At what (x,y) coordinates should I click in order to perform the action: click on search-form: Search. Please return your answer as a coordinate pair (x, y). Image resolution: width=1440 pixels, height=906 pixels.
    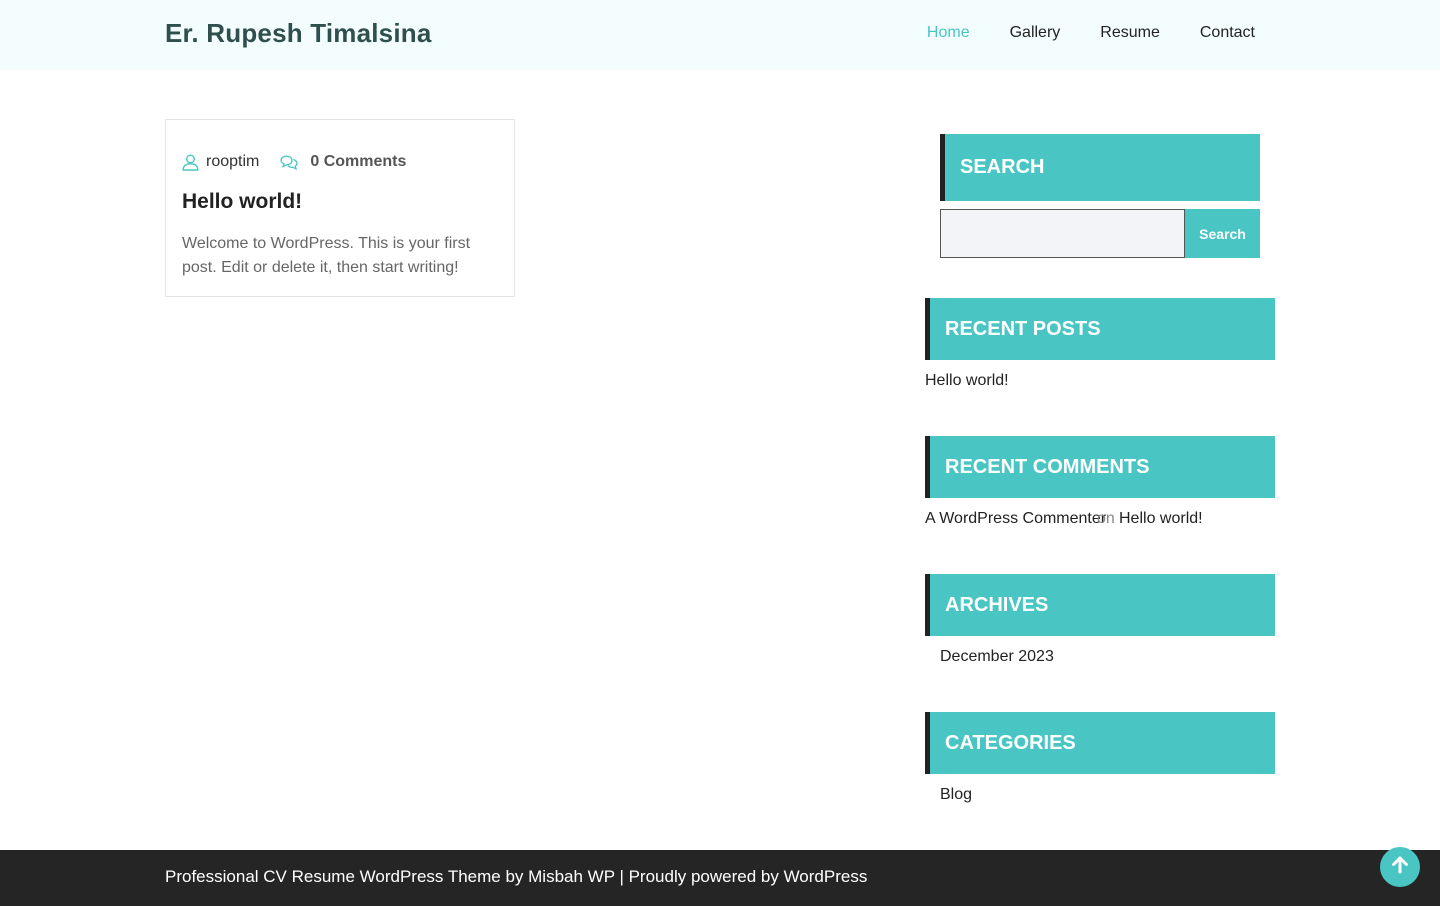
    Looking at the image, I should click on (1100, 233).